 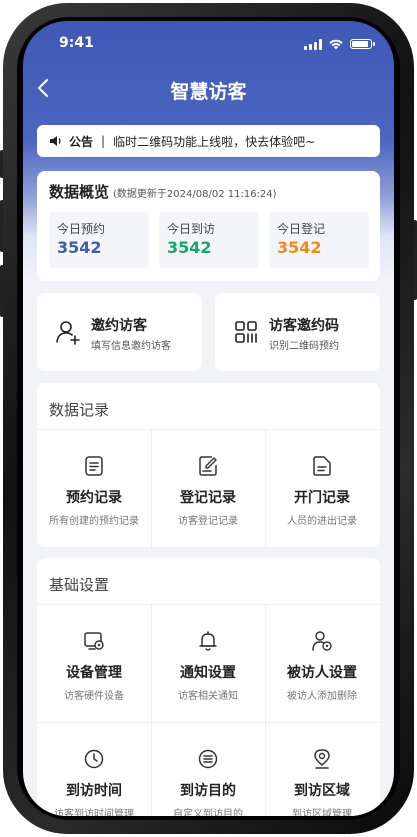 What do you see at coordinates (94, 759) in the screenshot?
I see `clock-icon` at bounding box center [94, 759].